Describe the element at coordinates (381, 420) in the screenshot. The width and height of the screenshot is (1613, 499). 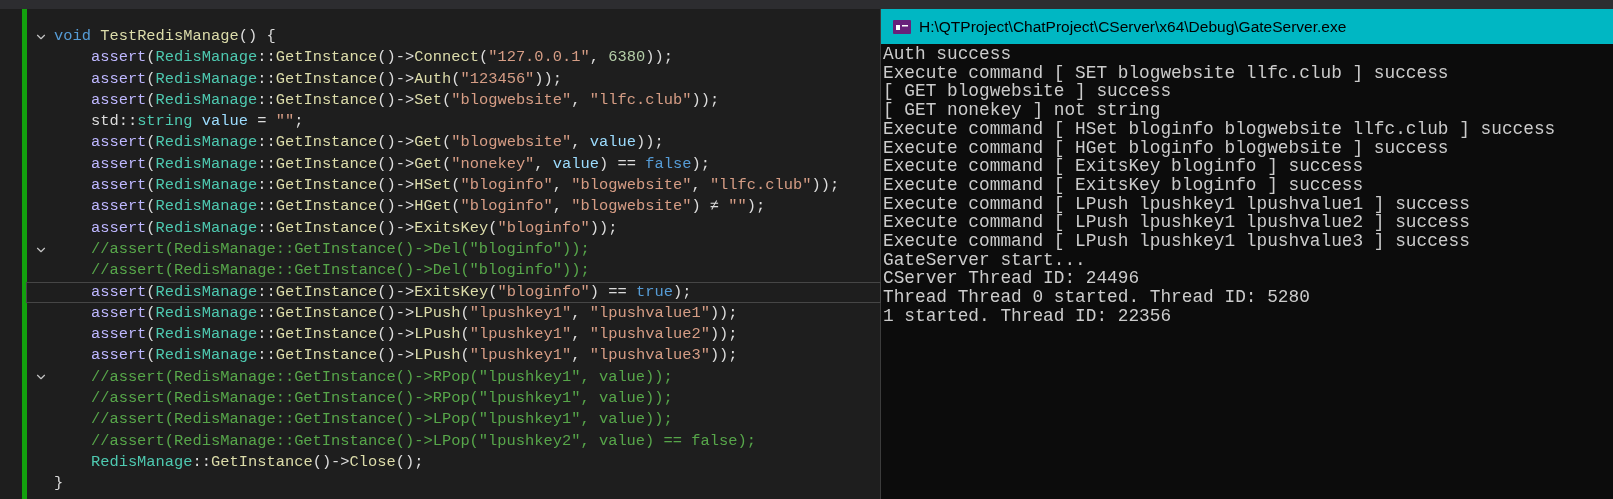
I see `code-line: //assert(RedisManage::GetInstance()->LPop("lpushkey1", value));` at that location.